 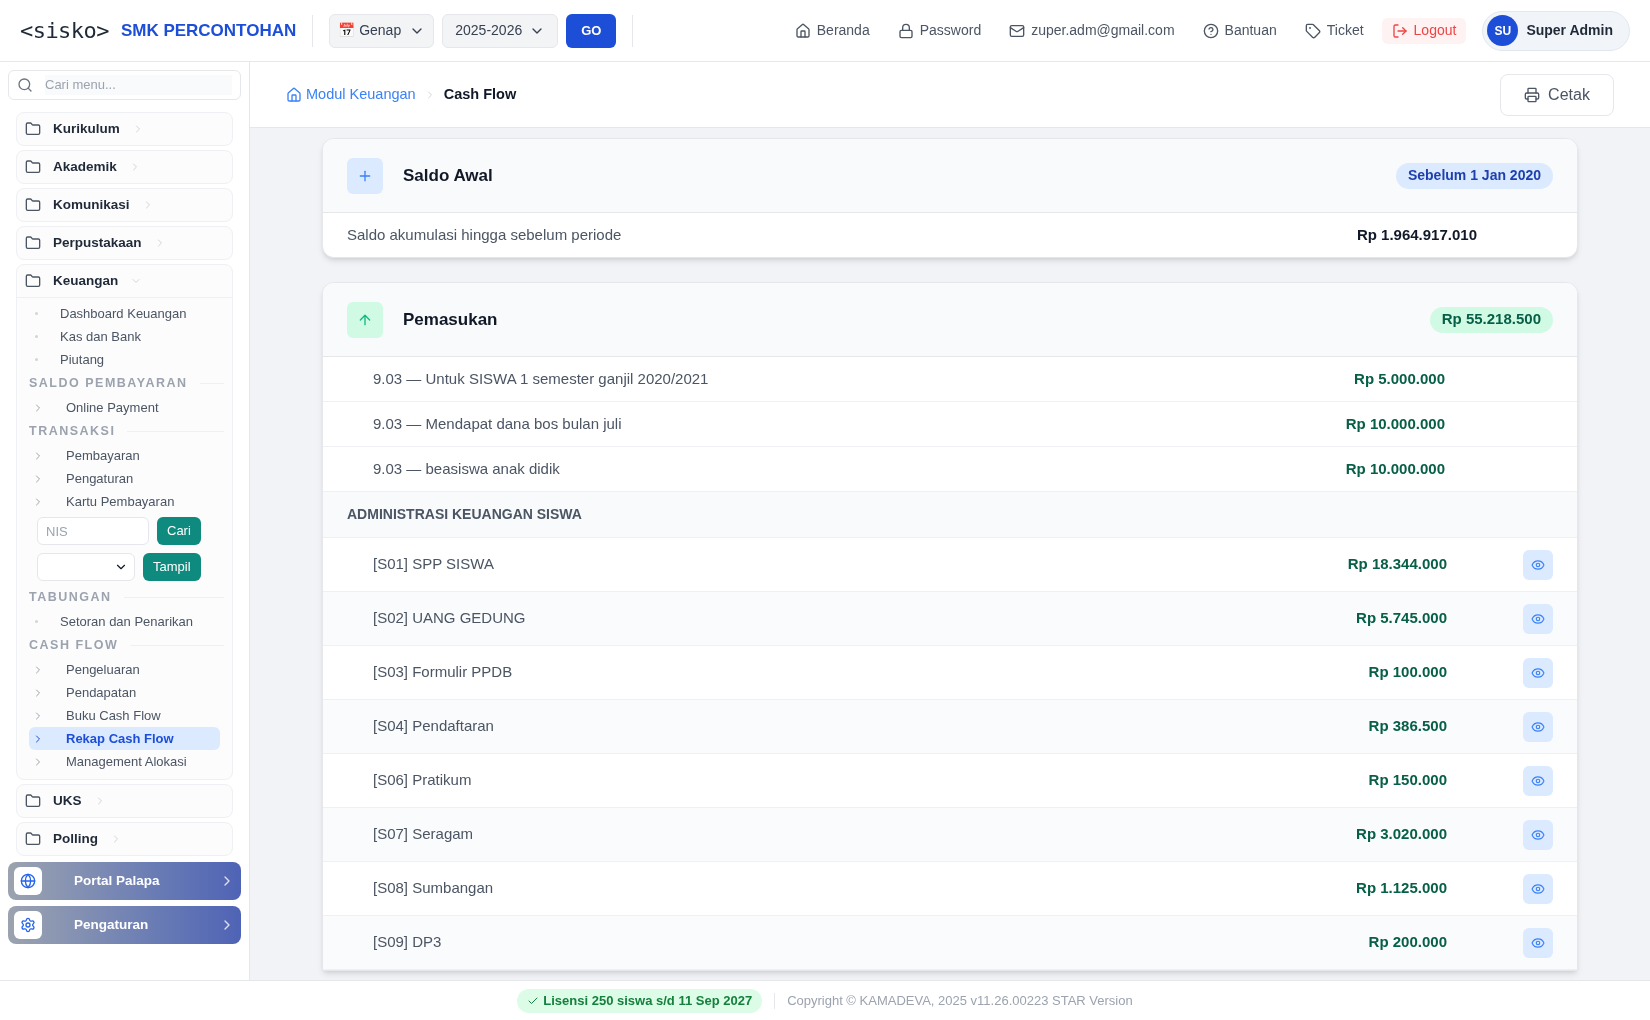 I want to click on user-name: Super Admin, so click(x=1569, y=30).